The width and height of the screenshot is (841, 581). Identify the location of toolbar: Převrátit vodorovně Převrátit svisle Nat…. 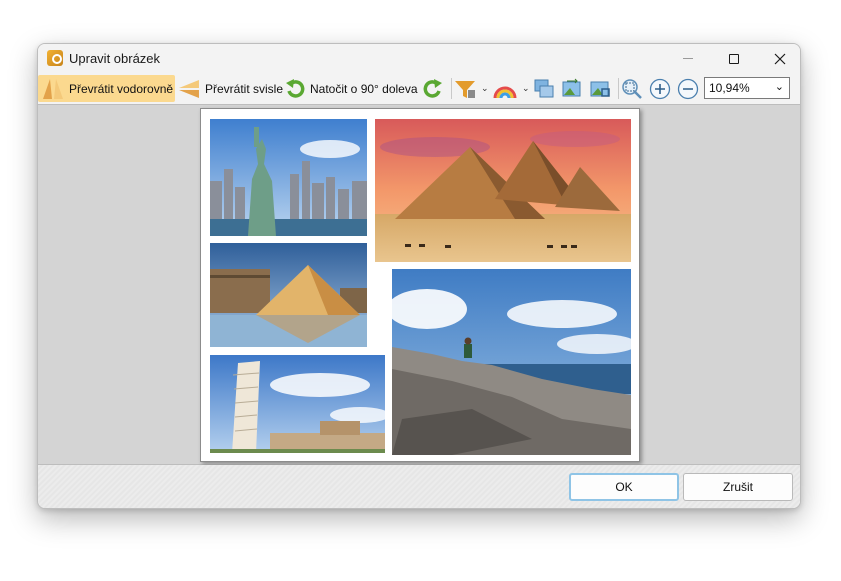
(419, 88).